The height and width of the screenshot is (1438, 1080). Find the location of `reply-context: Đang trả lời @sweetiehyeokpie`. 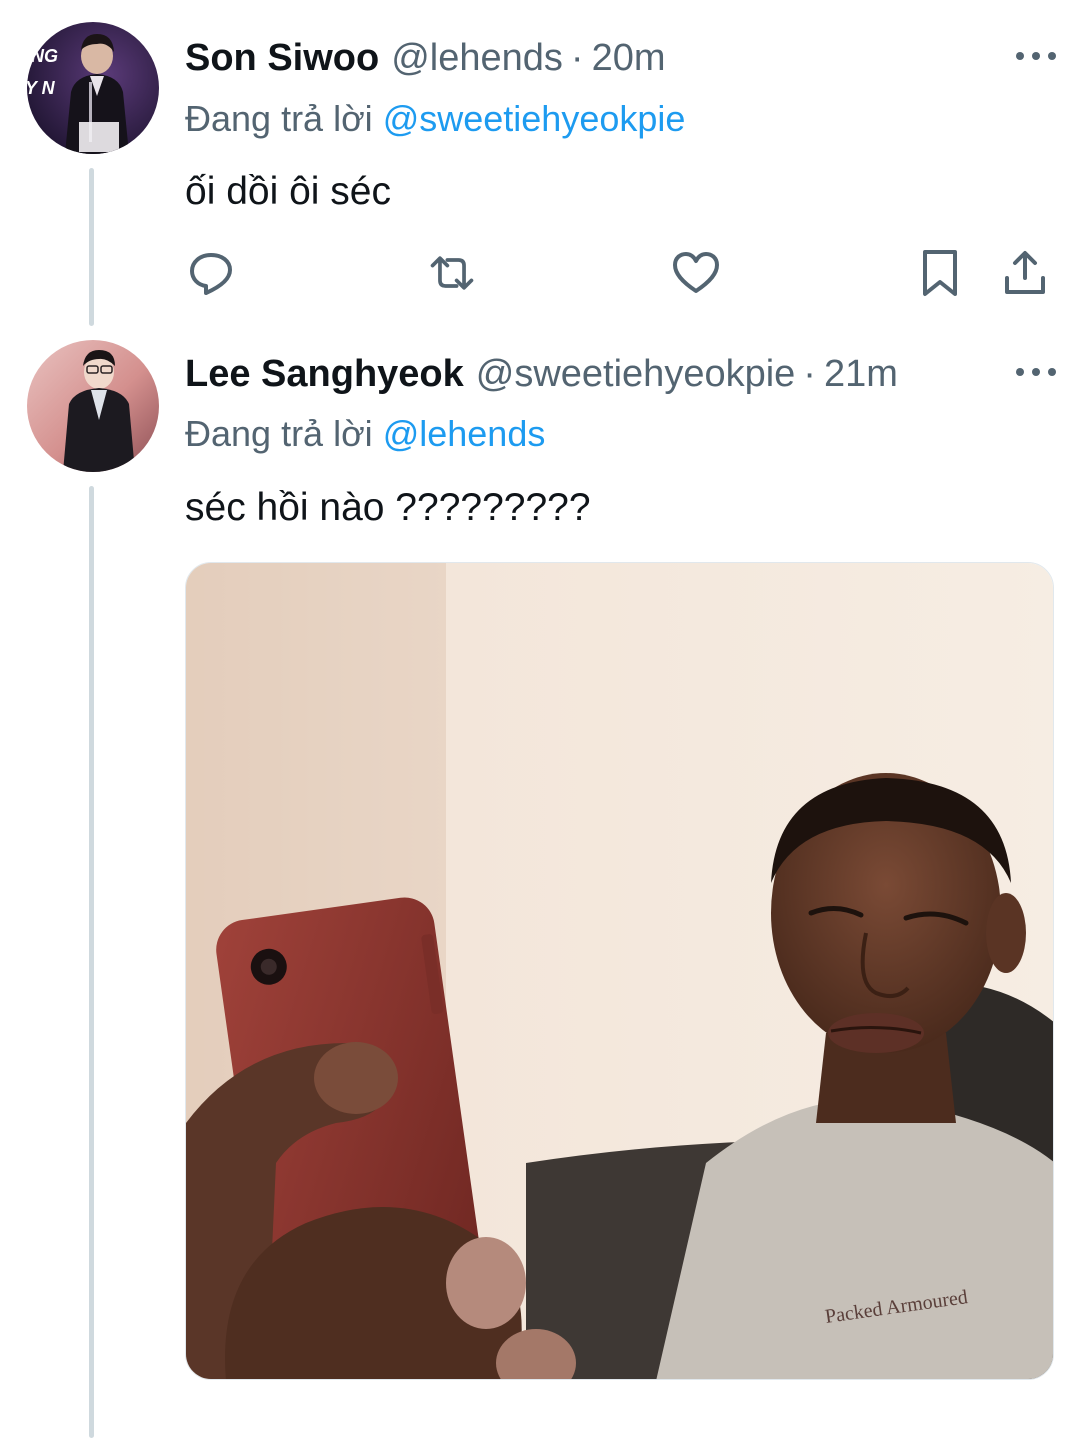

reply-context: Đang trả lời @sweetiehyeokpie is located at coordinates (435, 119).